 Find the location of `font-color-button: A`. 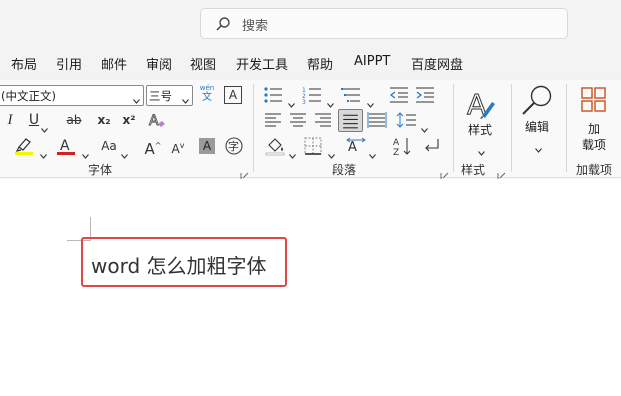

font-color-button: A is located at coordinates (67, 146).